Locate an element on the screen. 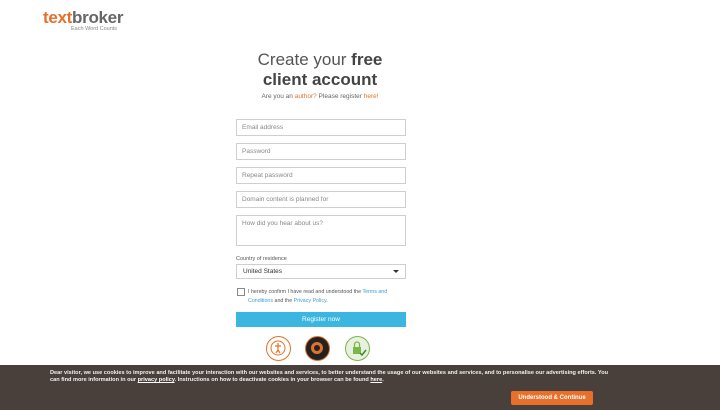 Image resolution: width=720 pixels, height=410 pixels. country-label: Country of residence is located at coordinates (261, 259).